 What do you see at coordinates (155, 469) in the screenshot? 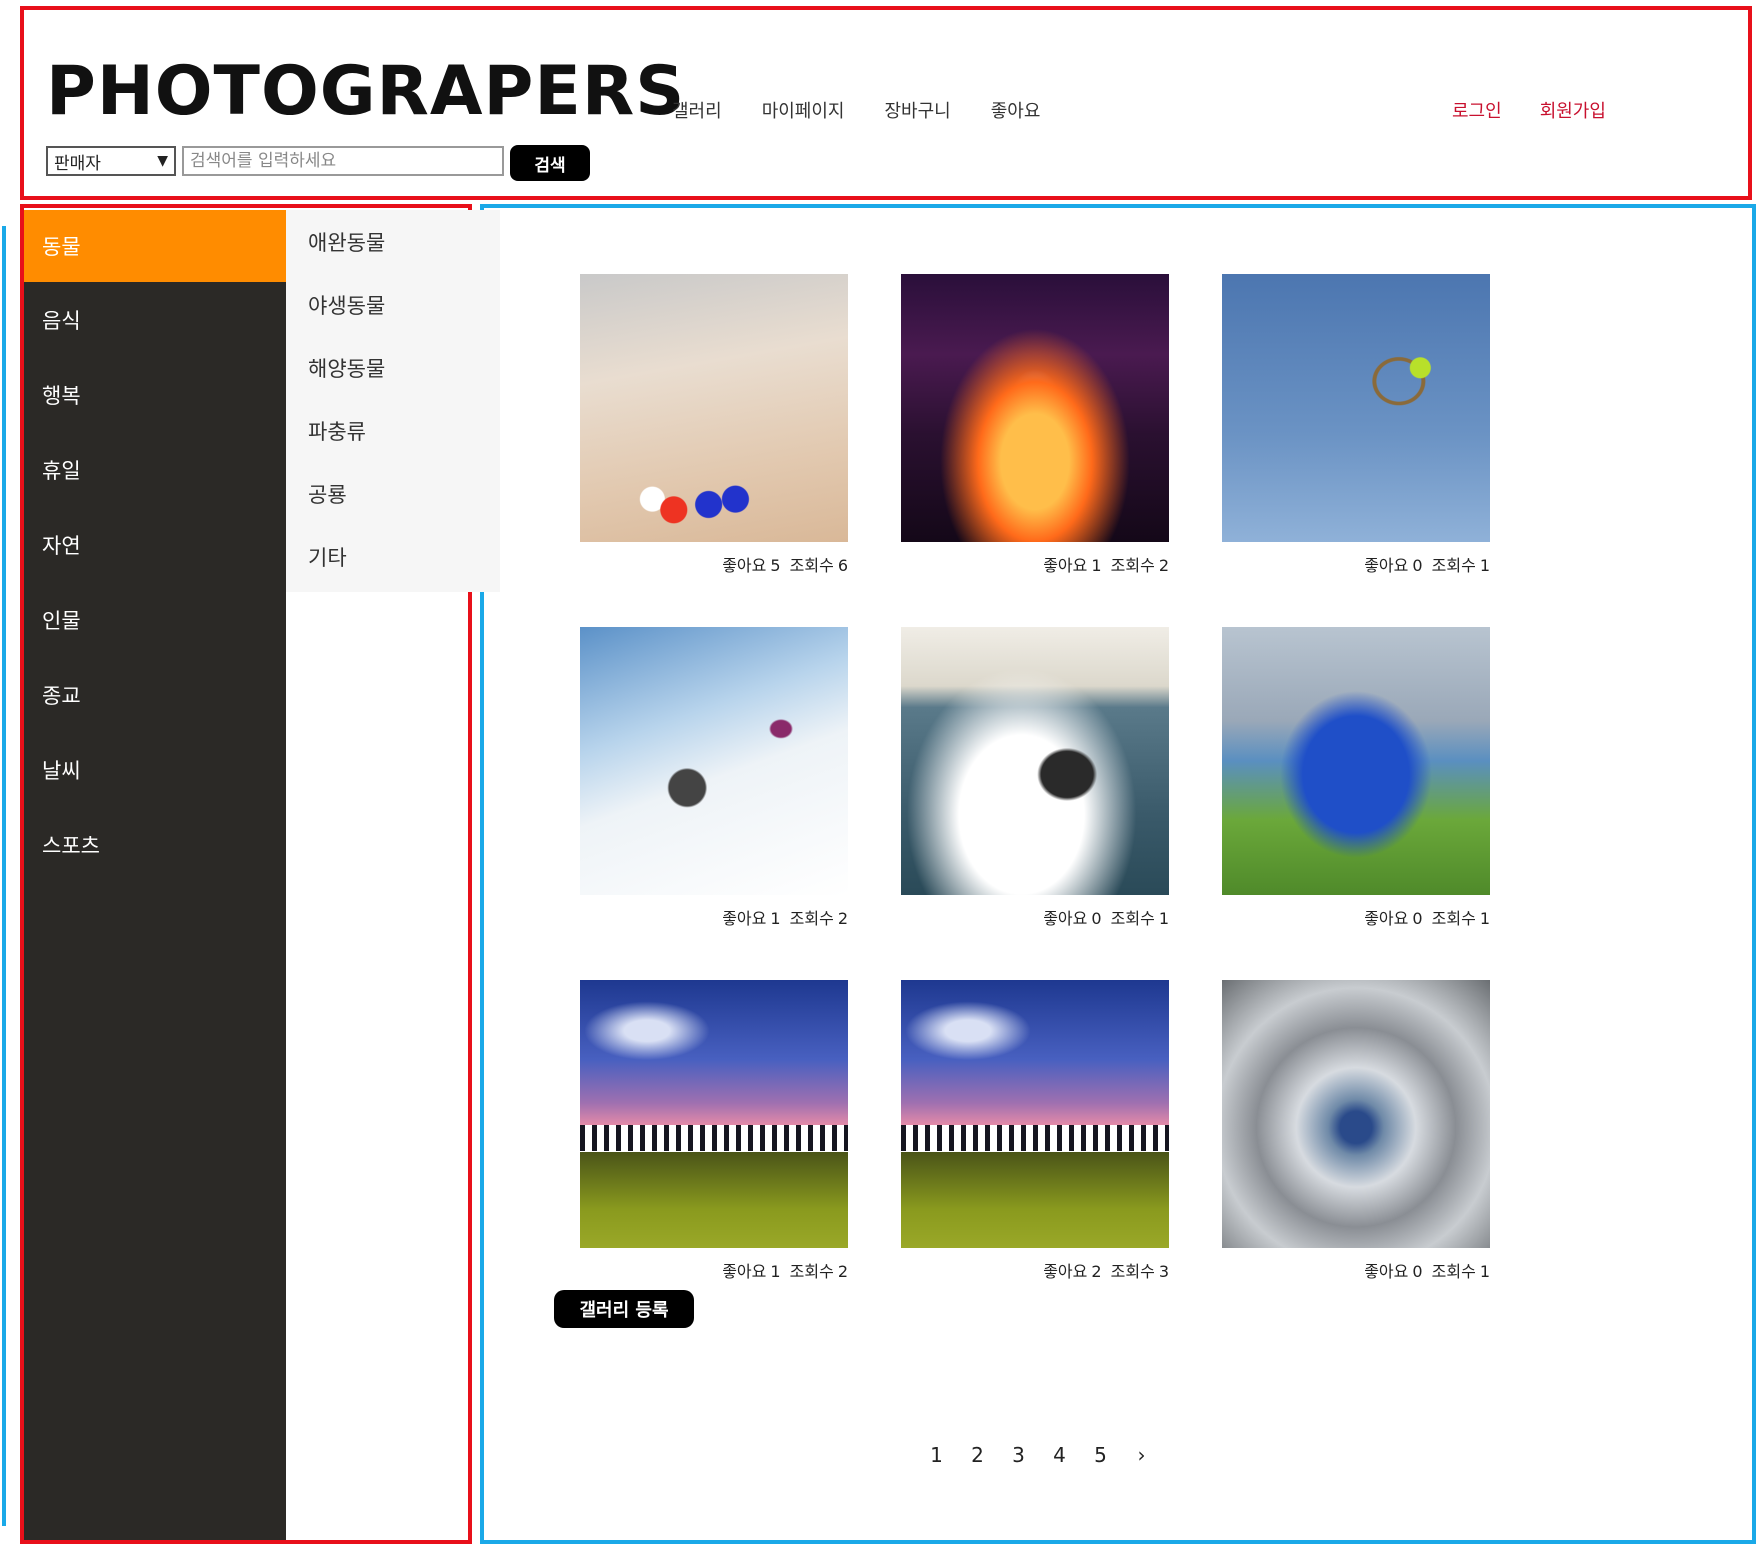
I see `category-item-holiday: 휴일` at bounding box center [155, 469].